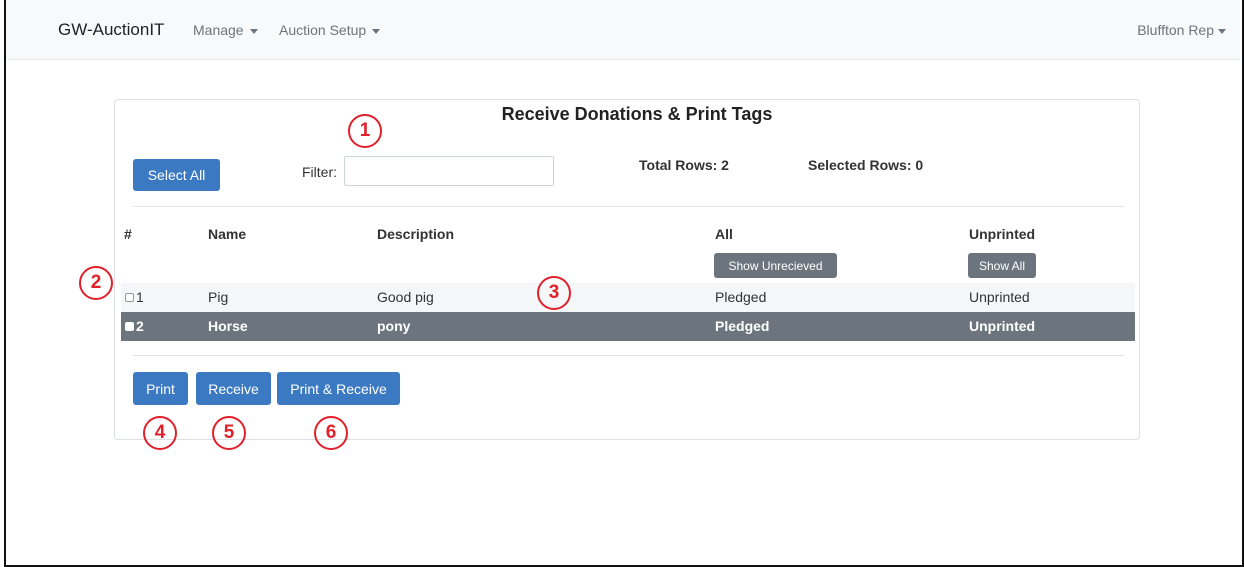 Image resolution: width=1244 pixels, height=567 pixels. What do you see at coordinates (96, 283) in the screenshot?
I see `annotation-marker-2: 2` at bounding box center [96, 283].